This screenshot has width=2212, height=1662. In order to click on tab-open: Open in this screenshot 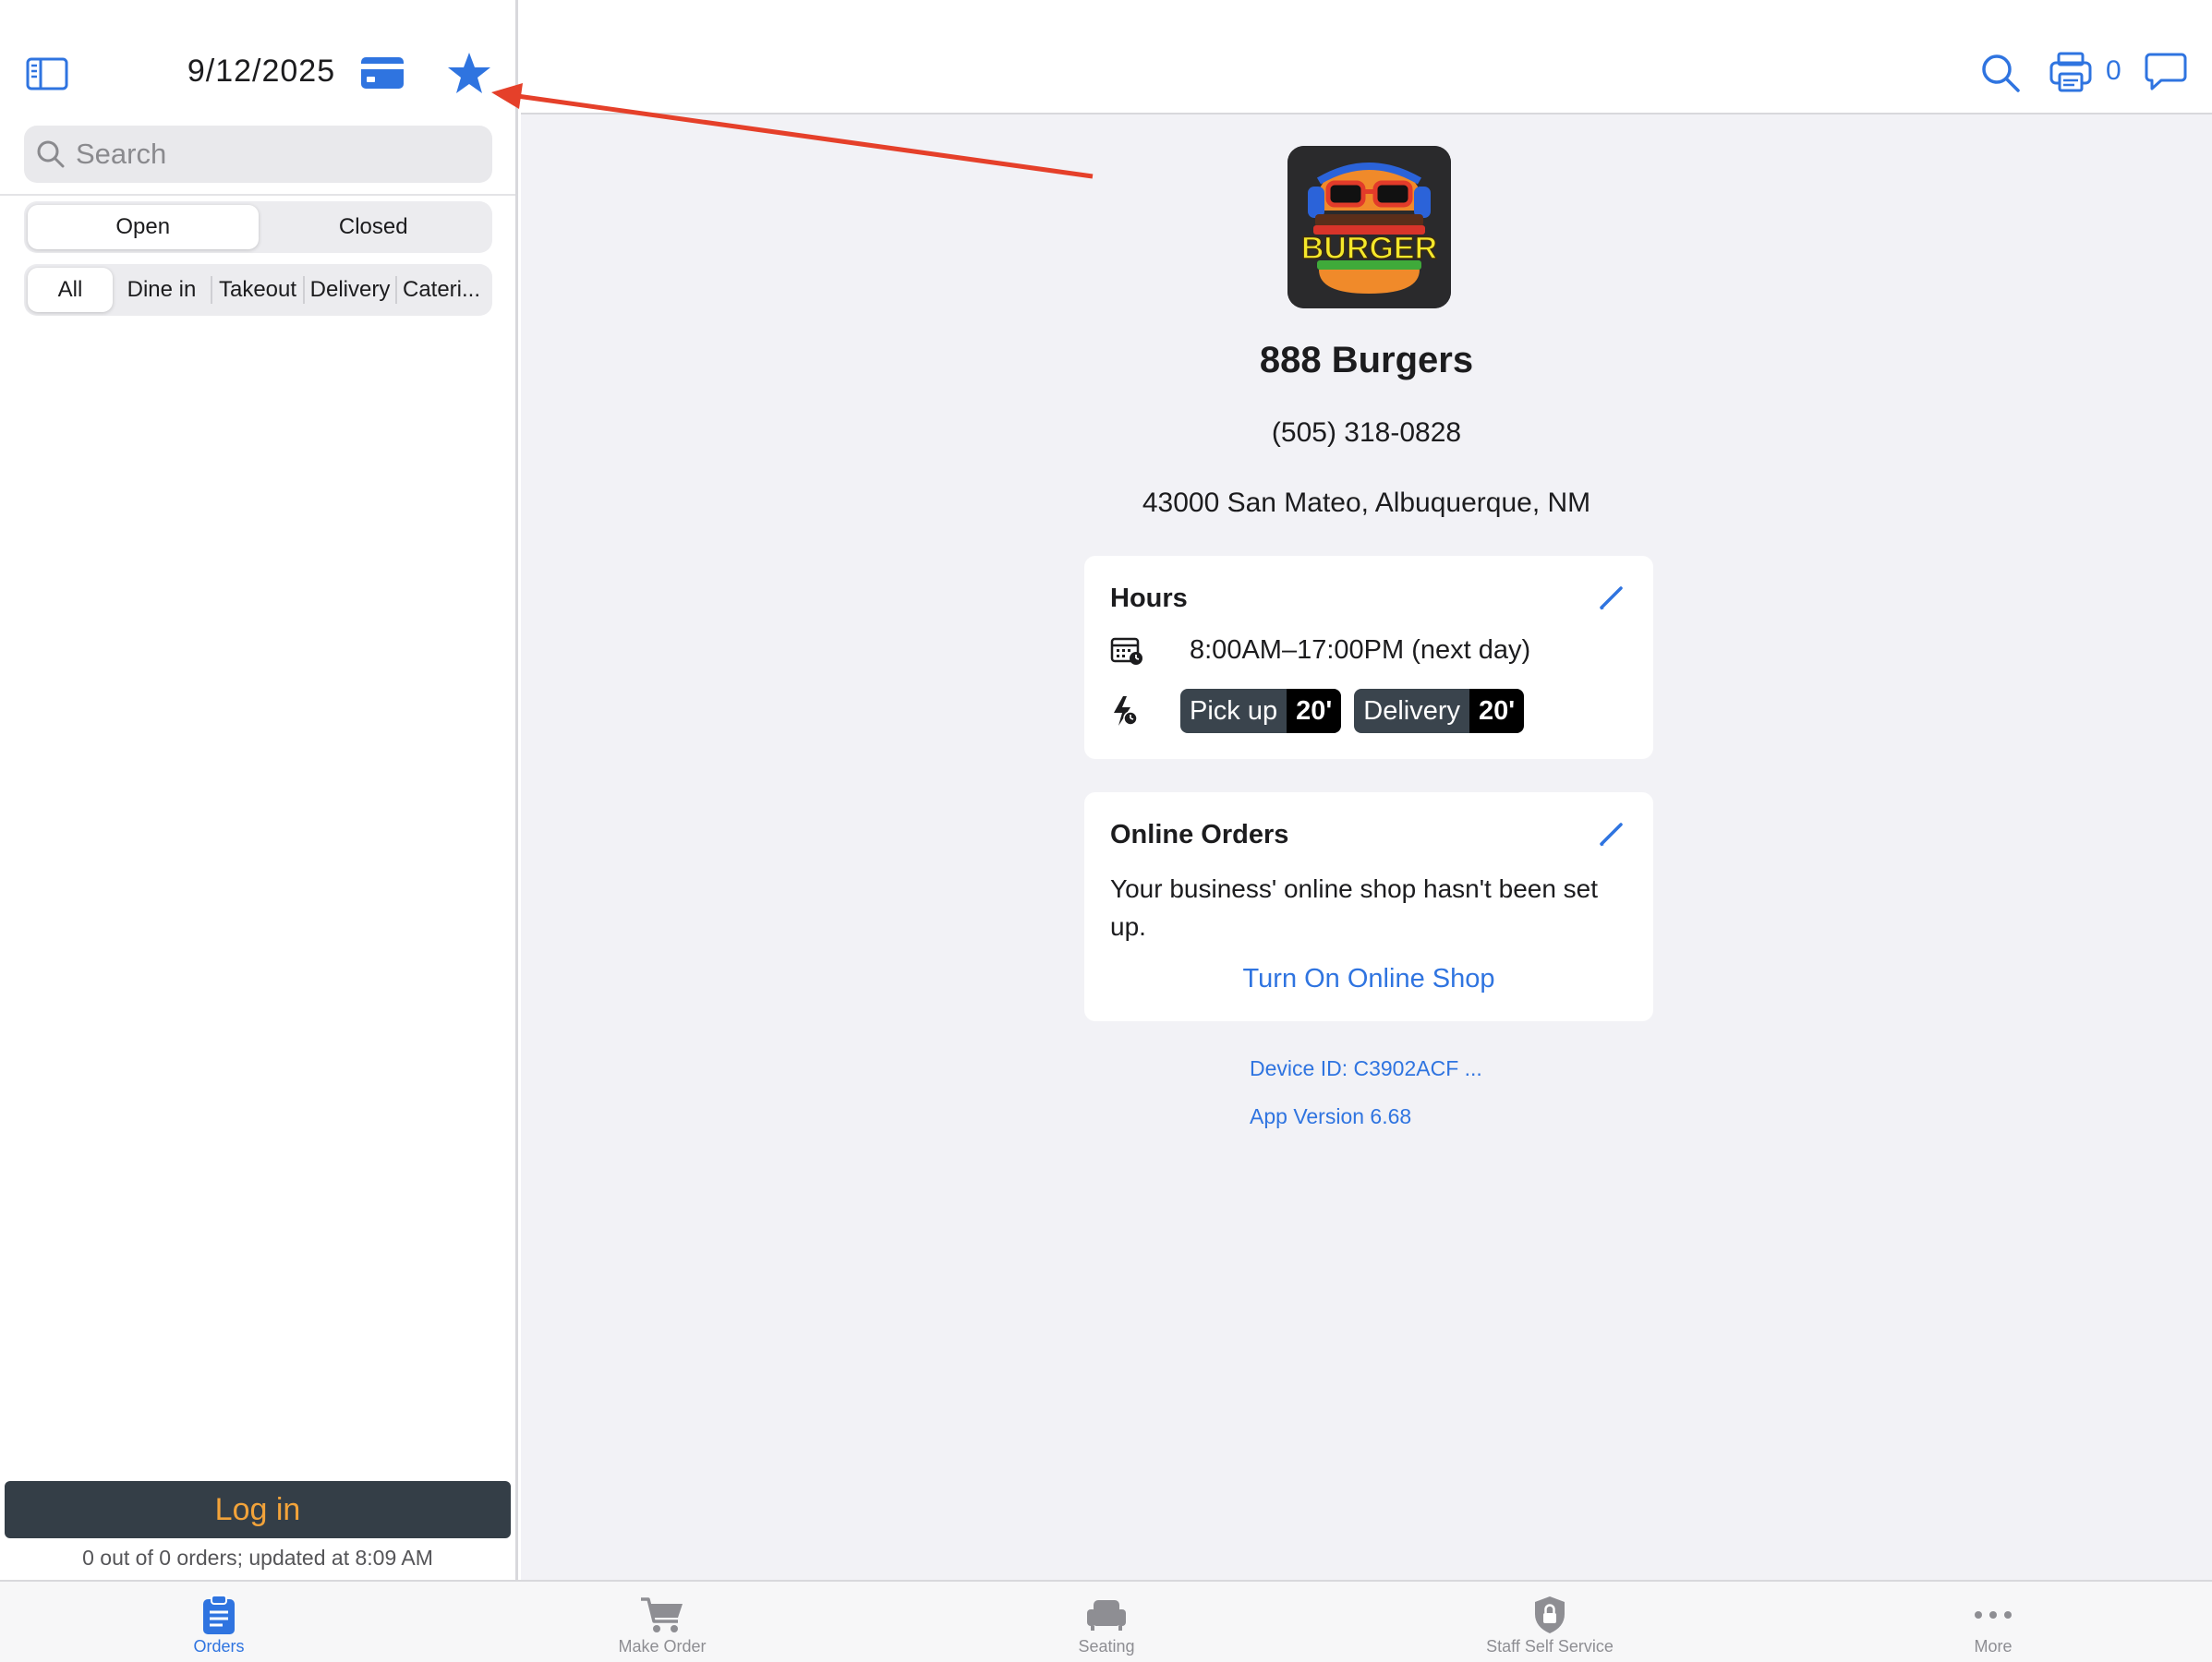, I will do `click(143, 227)`.